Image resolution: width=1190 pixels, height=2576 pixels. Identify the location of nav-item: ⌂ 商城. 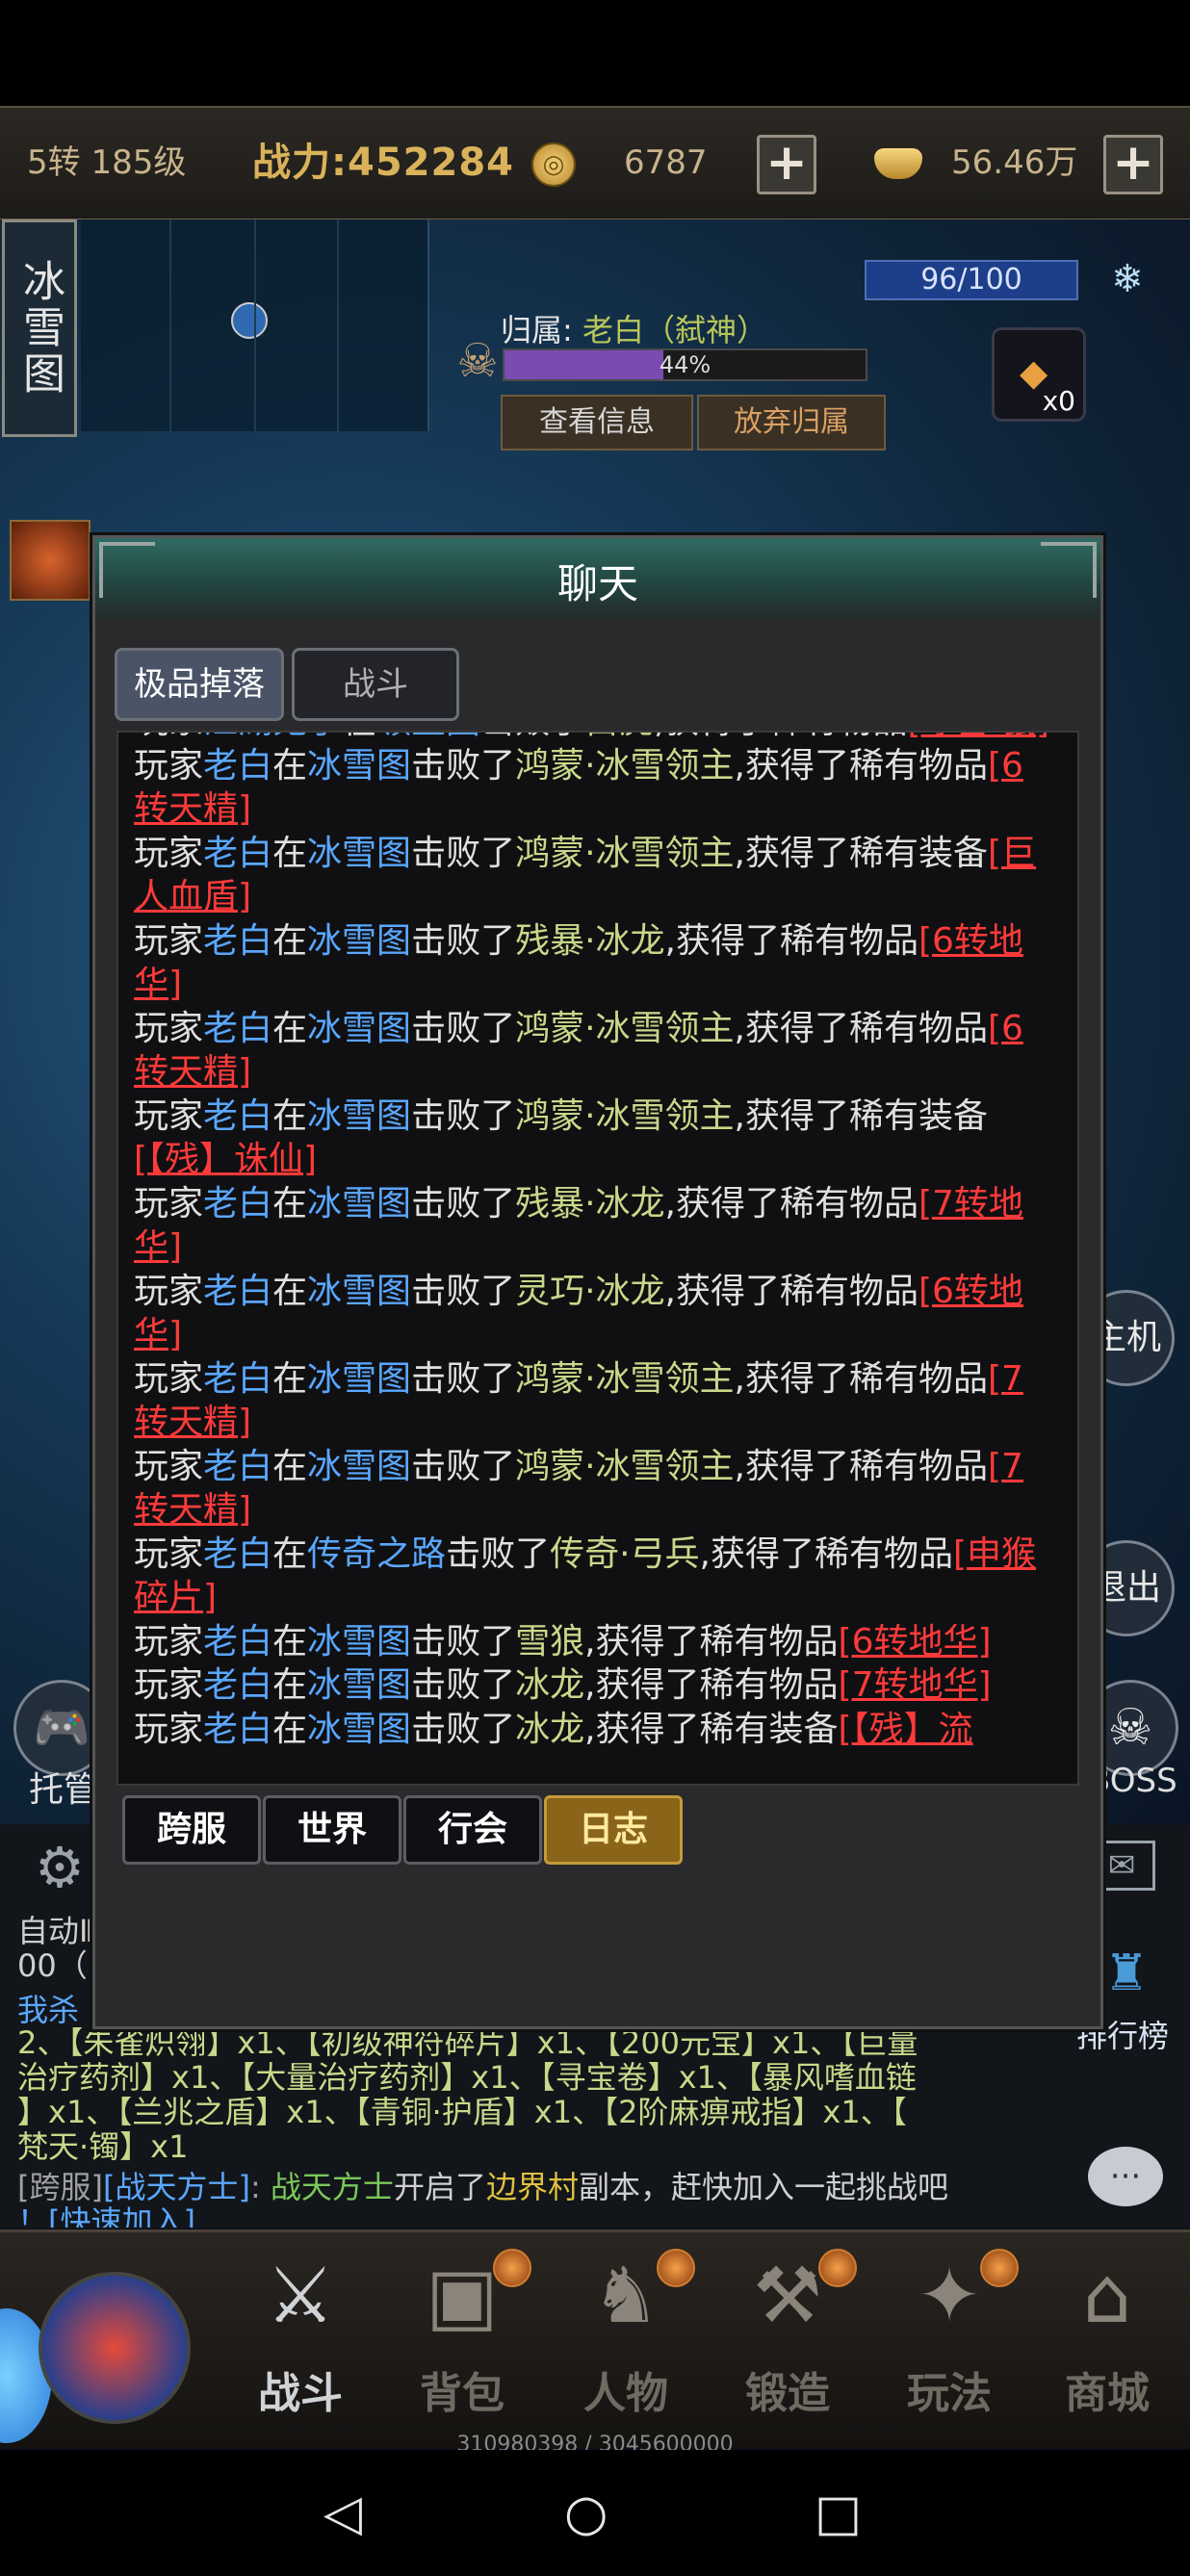
(1107, 2334).